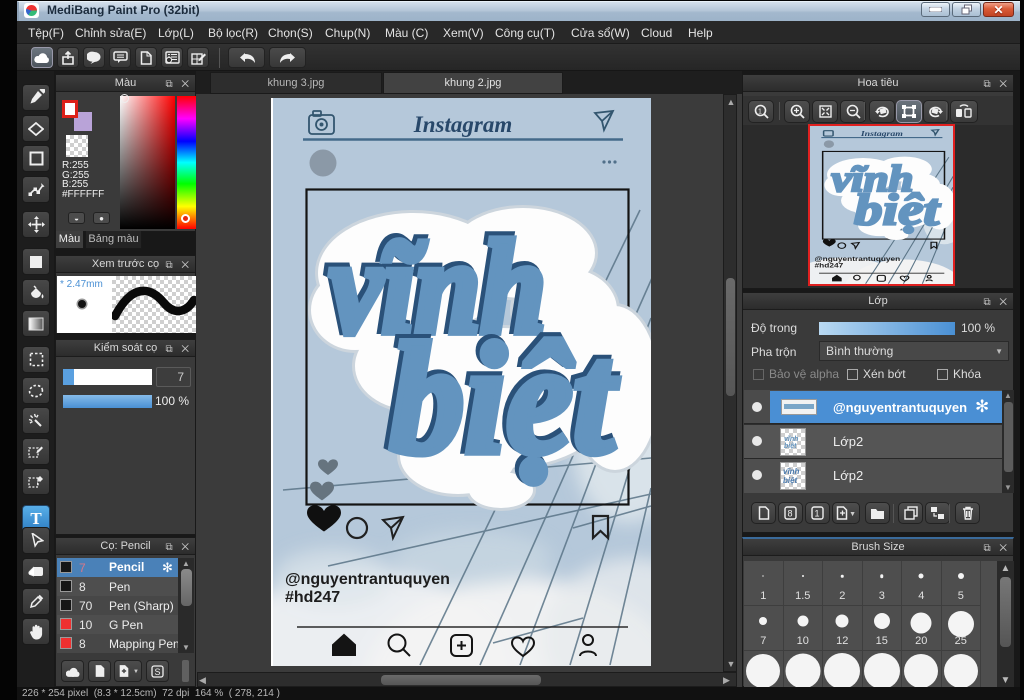  Describe the element at coordinates (367, 579) in the screenshot. I see `svg-text: @nguyentrantuquyen` at that location.